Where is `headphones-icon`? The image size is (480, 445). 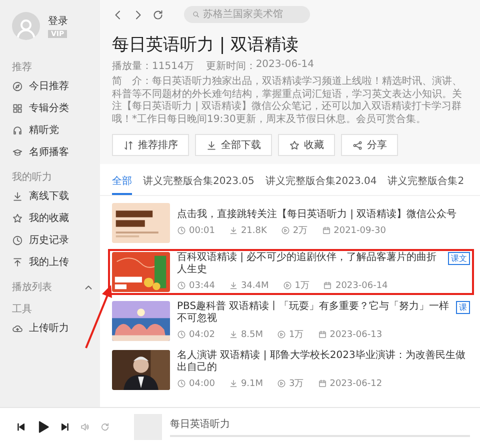 headphones-icon is located at coordinates (17, 130).